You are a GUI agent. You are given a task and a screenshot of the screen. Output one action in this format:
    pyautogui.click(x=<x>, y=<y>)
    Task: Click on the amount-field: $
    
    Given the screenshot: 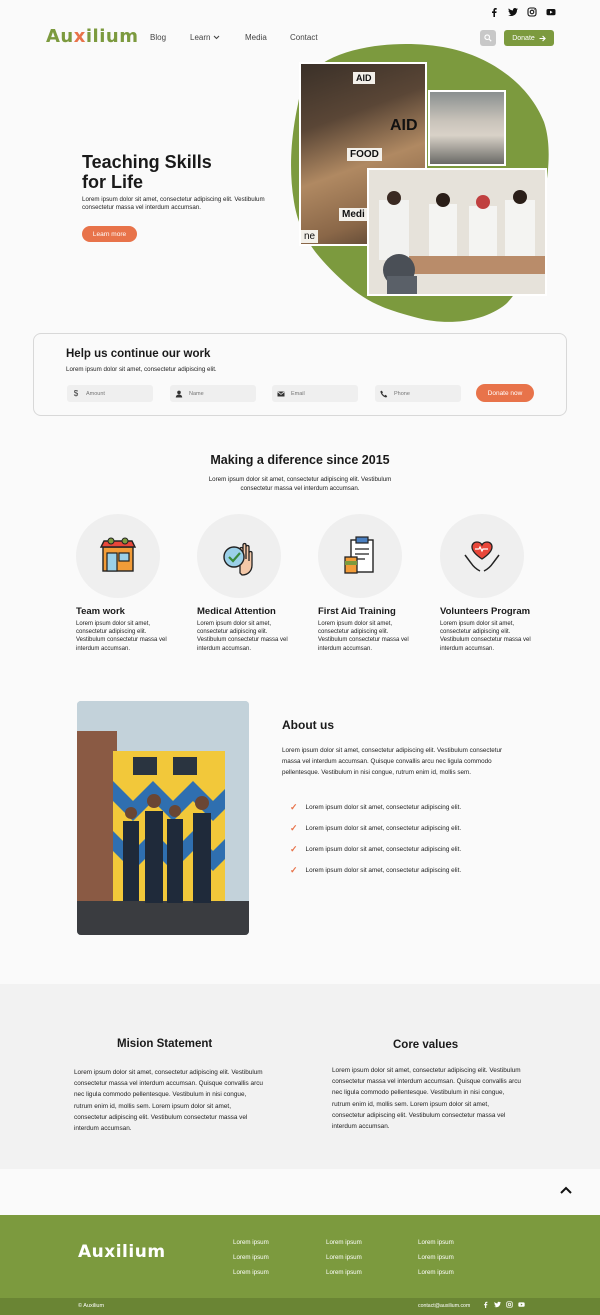 What is the action you would take?
    pyautogui.click(x=110, y=393)
    